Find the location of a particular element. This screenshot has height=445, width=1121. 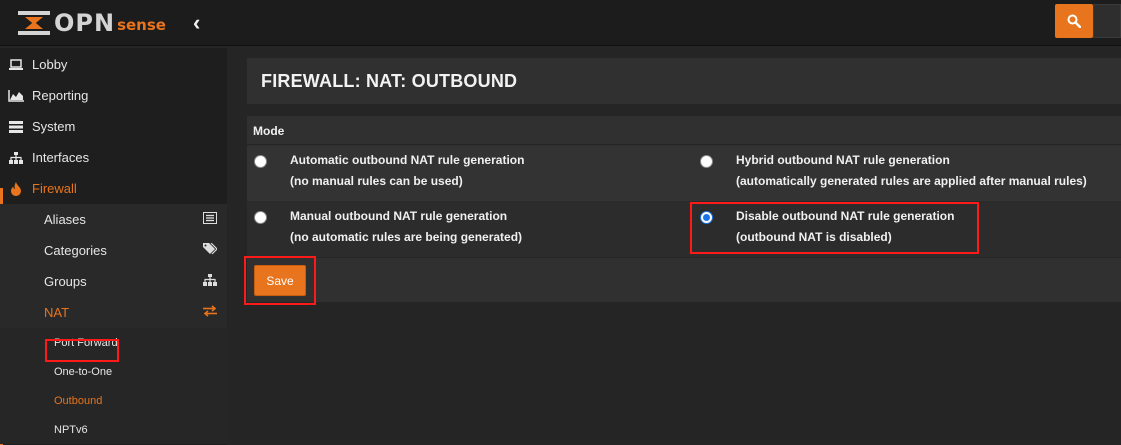

sidebar-item-aliases: Aliases is located at coordinates (113, 219).